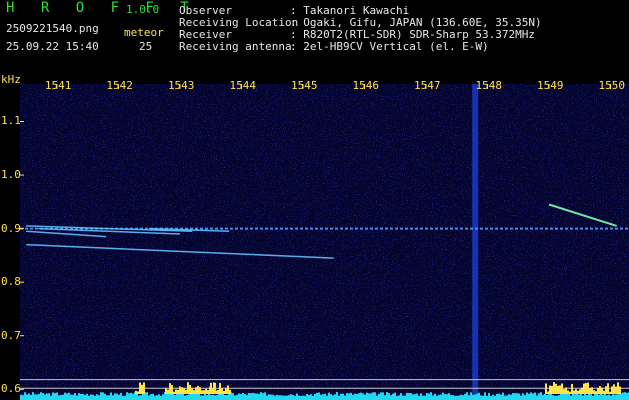 Image resolution: width=629 pixels, height=400 pixels. I want to click on x-tick-label: 1550, so click(612, 85).